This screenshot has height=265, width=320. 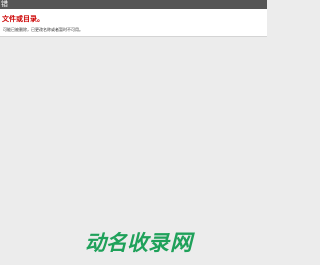 What do you see at coordinates (43, 29) in the screenshot?
I see `error-description: 可能已被删除，已更改名称或者暂时不可用。` at bounding box center [43, 29].